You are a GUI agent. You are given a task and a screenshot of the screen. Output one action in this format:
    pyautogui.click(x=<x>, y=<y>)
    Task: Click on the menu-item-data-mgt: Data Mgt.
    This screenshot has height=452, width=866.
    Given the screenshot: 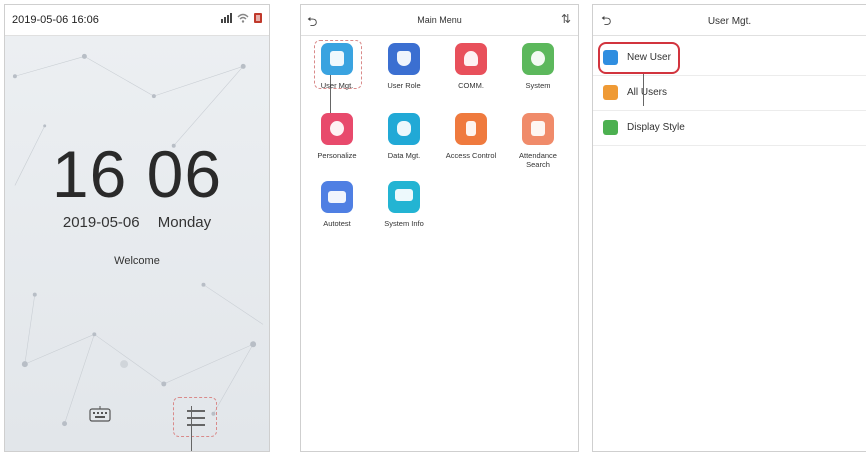 What is the action you would take?
    pyautogui.click(x=404, y=136)
    